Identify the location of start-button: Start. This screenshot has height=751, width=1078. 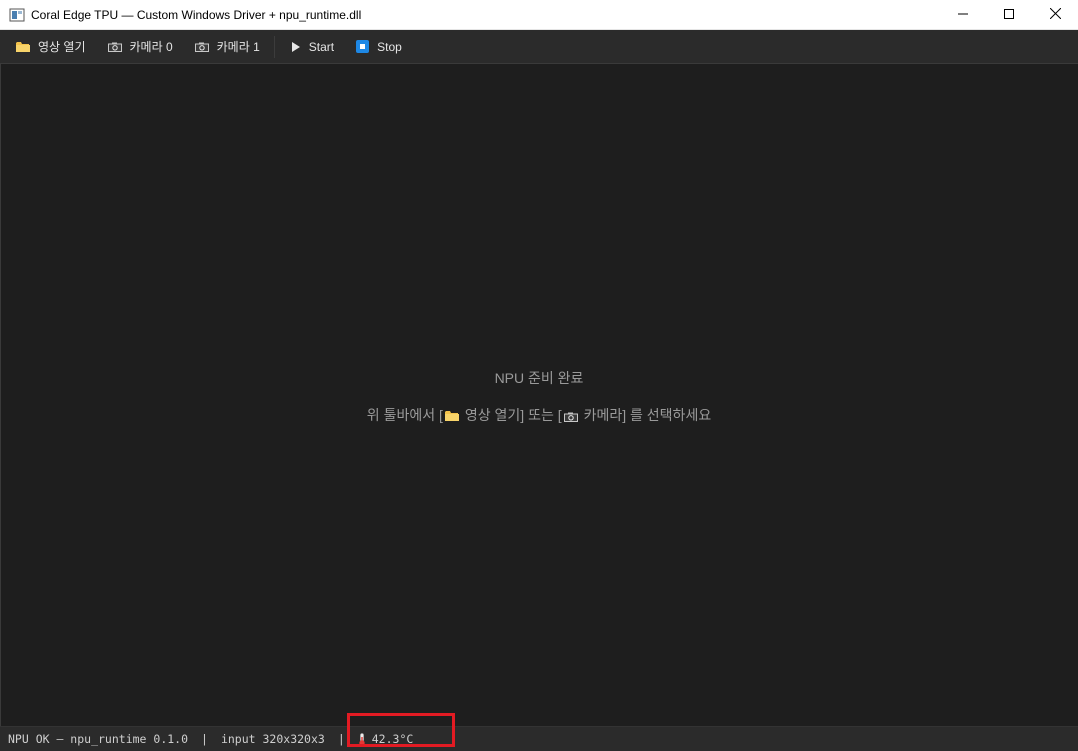
(312, 47).